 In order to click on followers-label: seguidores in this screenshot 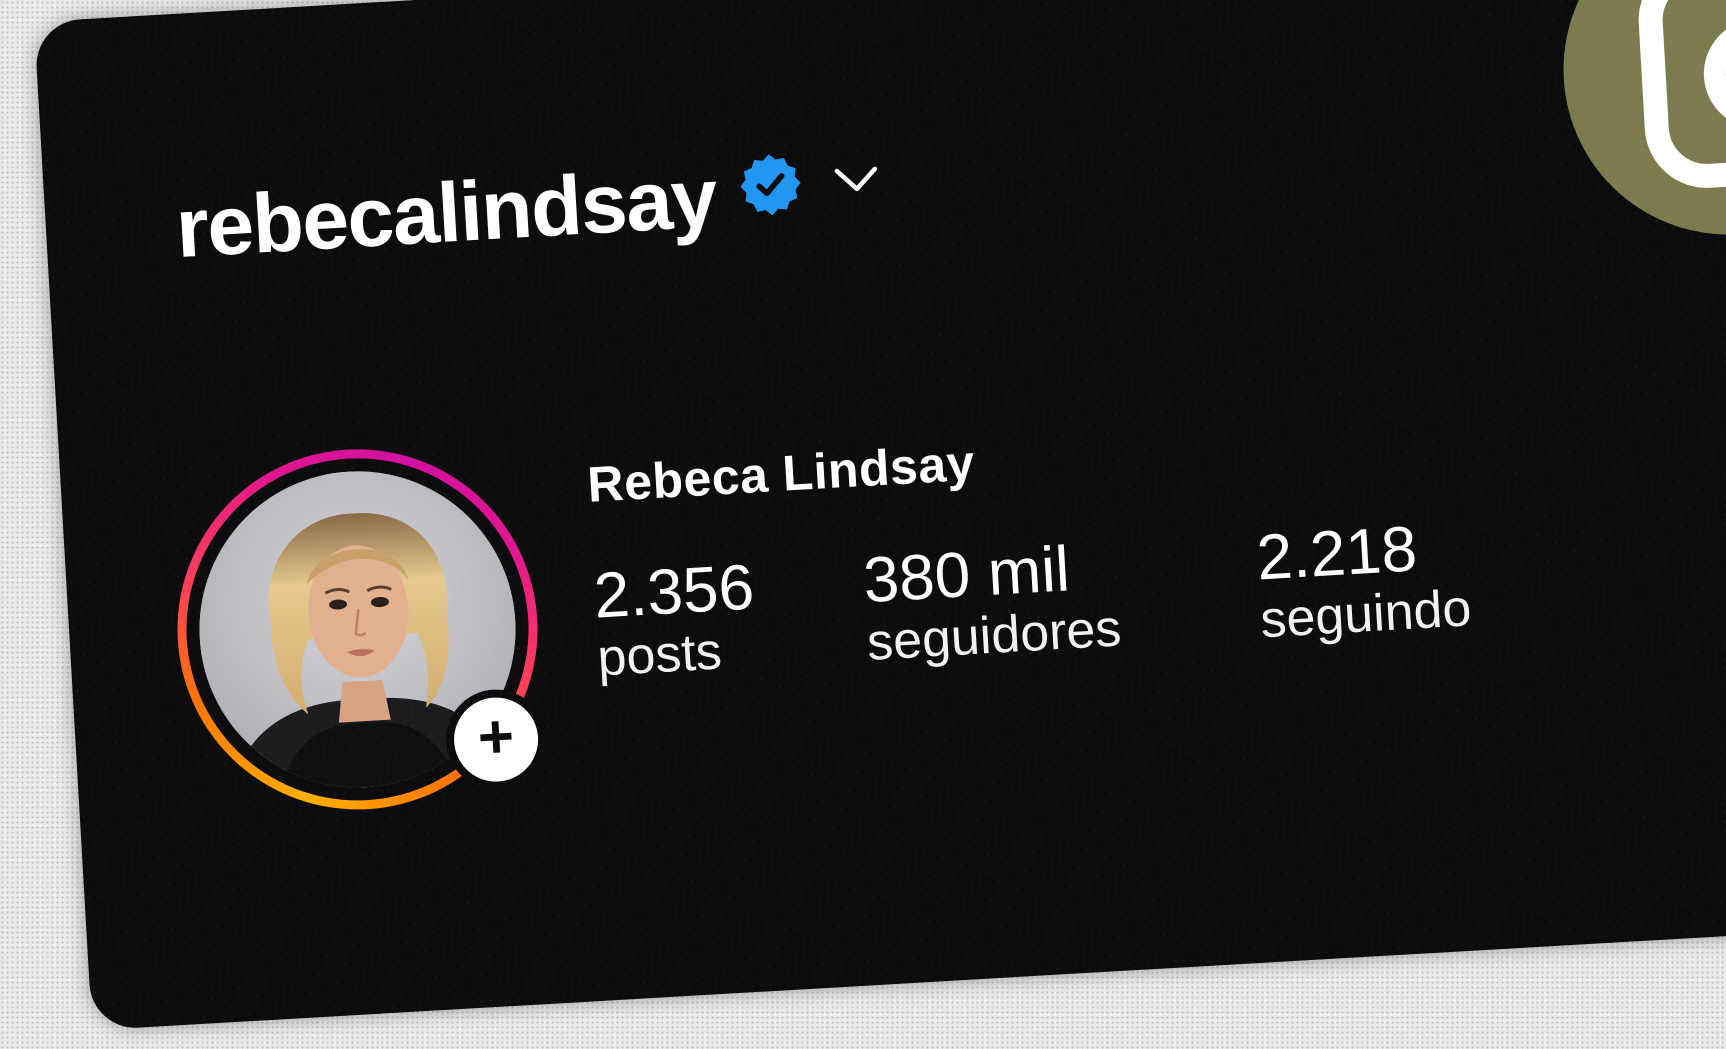, I will do `click(994, 636)`.